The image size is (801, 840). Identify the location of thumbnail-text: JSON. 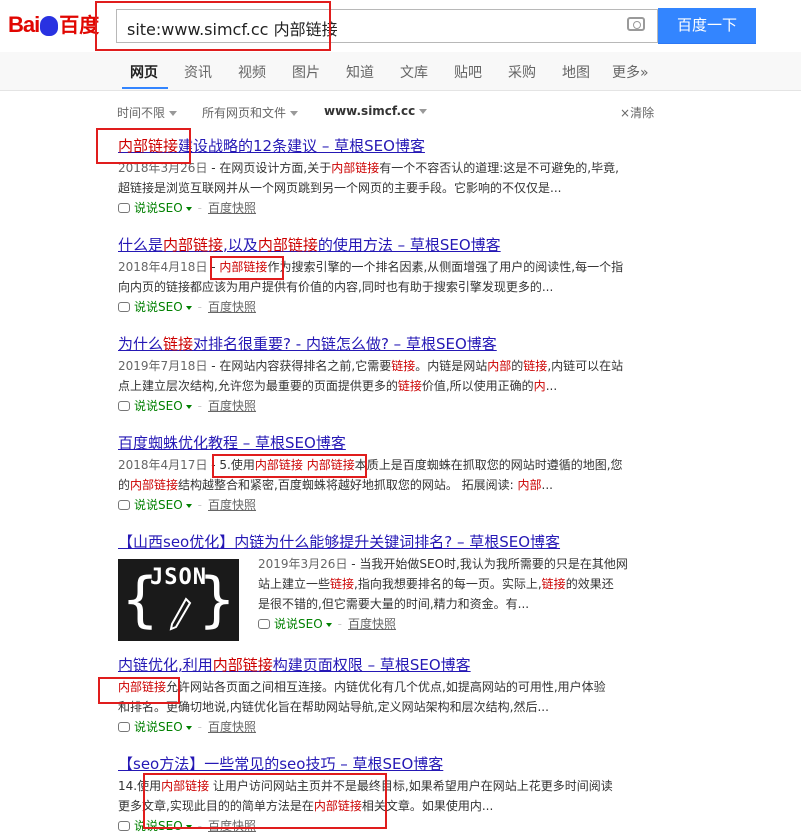
(178, 577).